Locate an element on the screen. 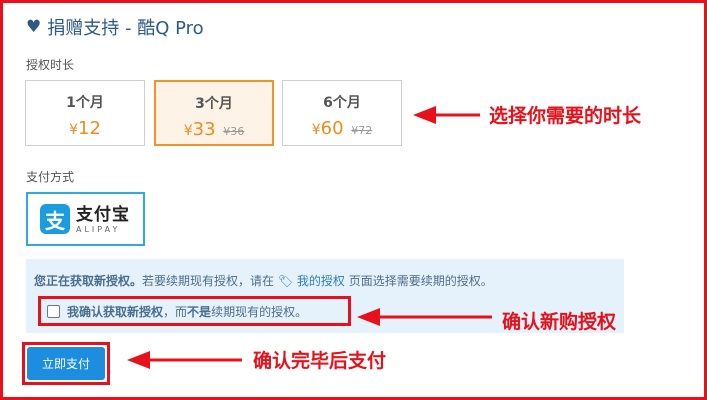  plan-option-6-months: 6个月 ¥60 ¥72 is located at coordinates (342, 113).